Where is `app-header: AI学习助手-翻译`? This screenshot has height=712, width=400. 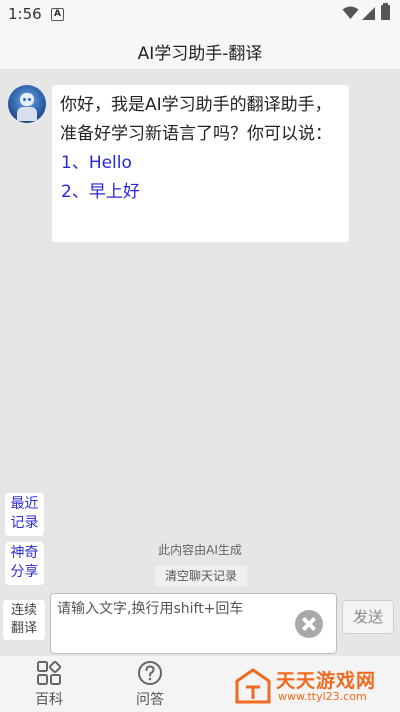 app-header: AI学习助手-翻译 is located at coordinates (200, 50).